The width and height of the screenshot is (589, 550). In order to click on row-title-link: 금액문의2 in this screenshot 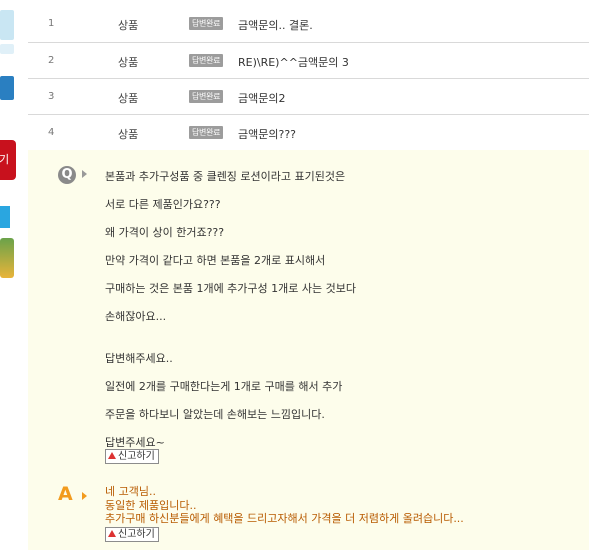, I will do `click(261, 98)`.